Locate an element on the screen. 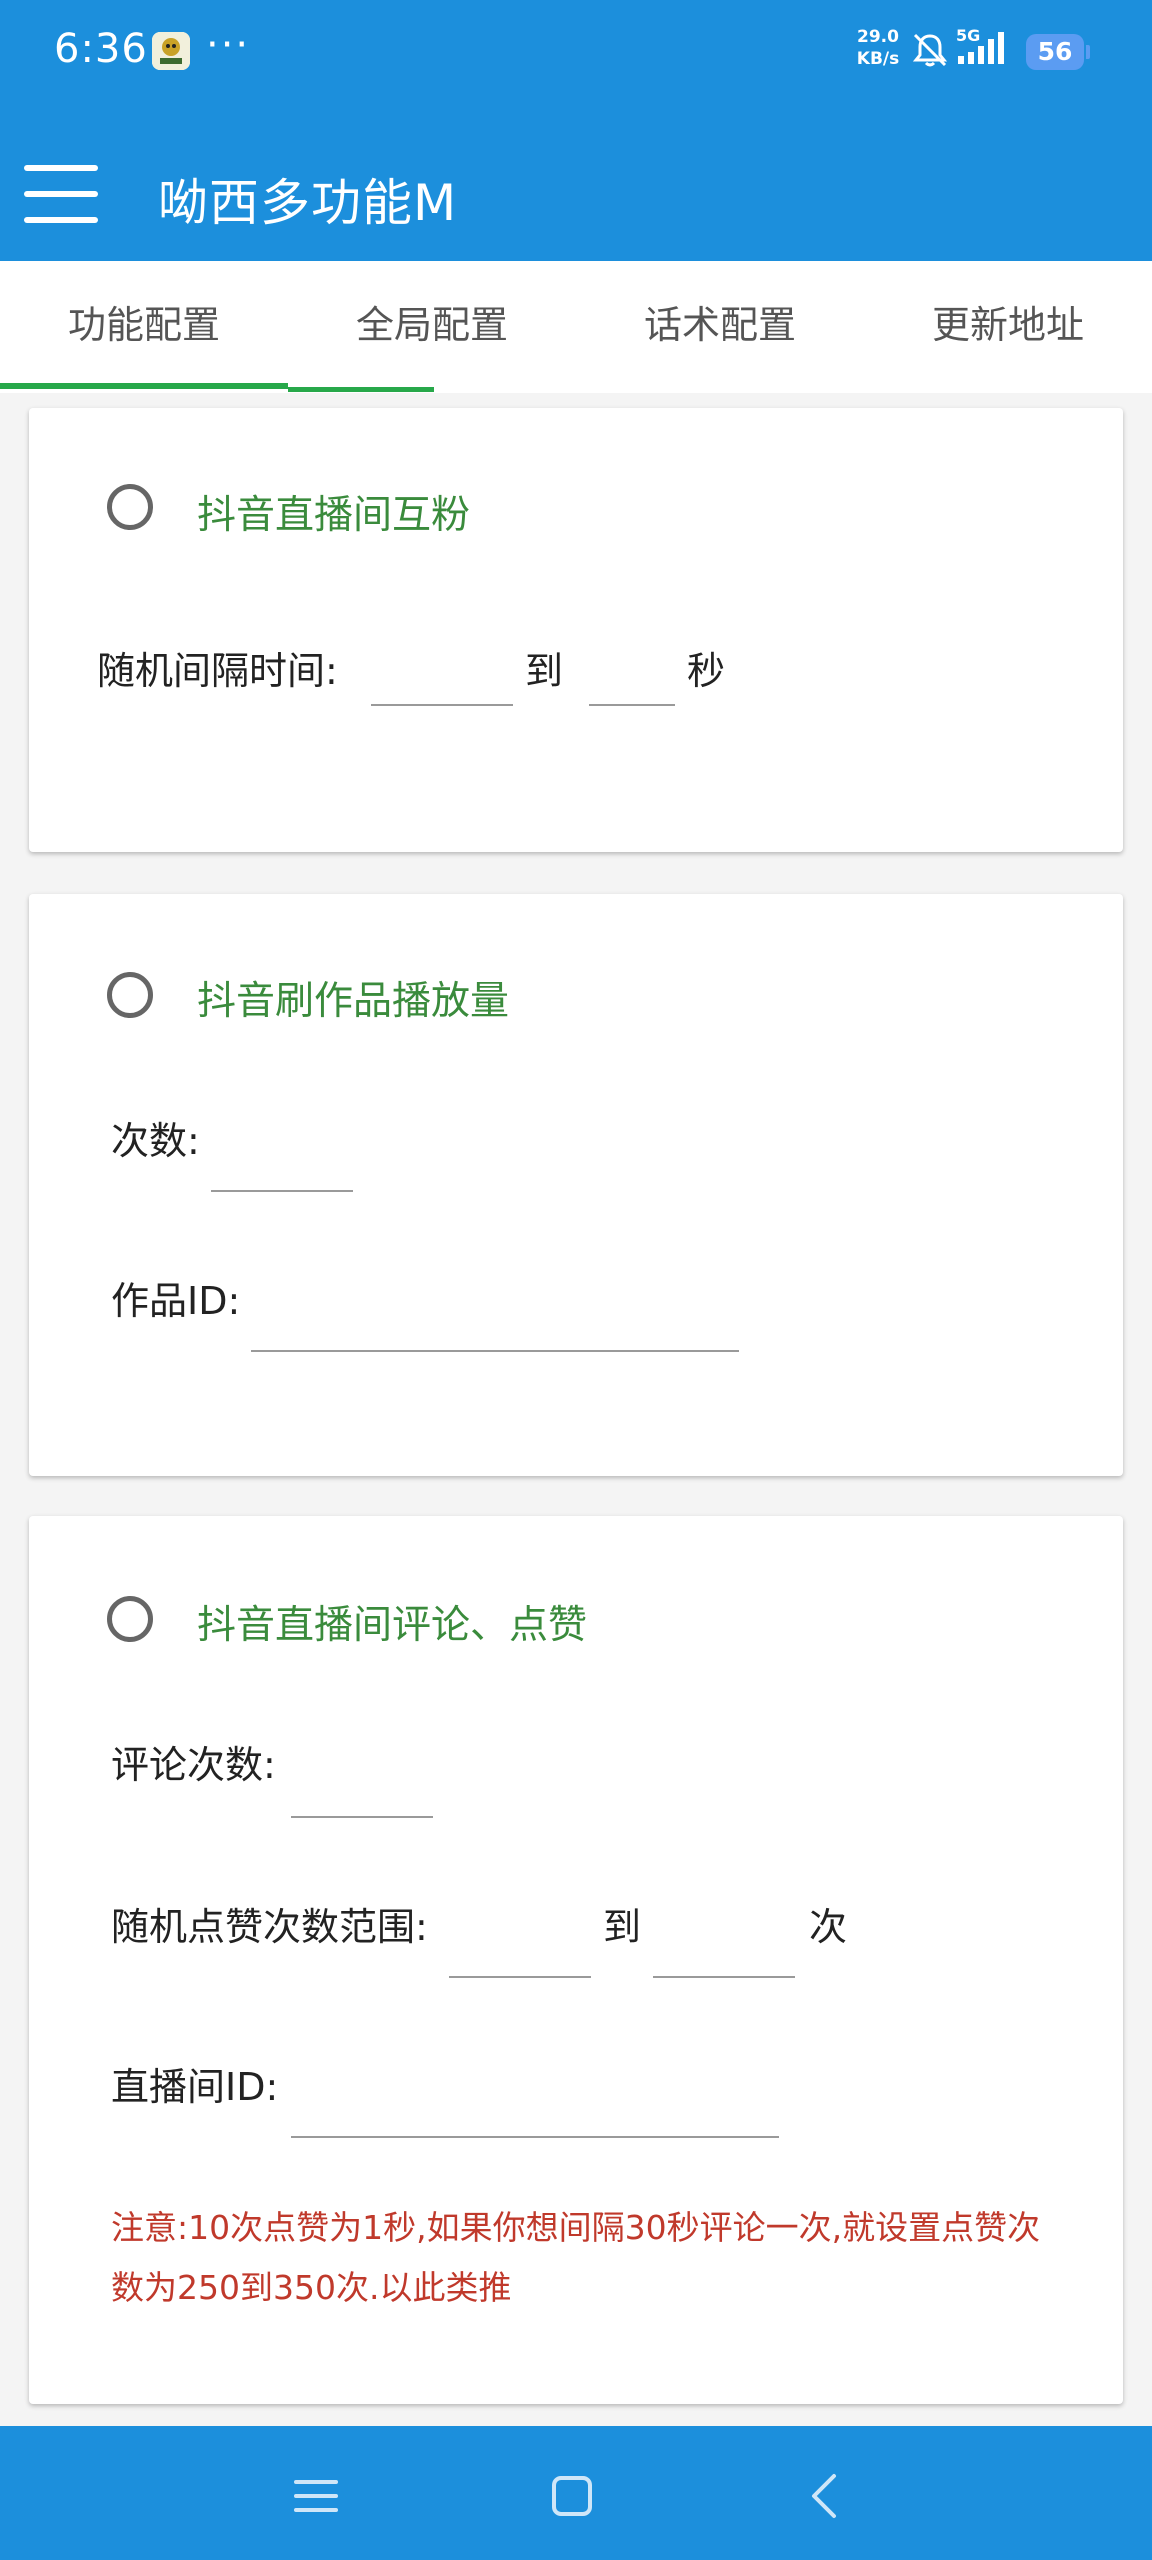 This screenshot has height=2560, width=1152. tab-active-indicator is located at coordinates (144, 386).